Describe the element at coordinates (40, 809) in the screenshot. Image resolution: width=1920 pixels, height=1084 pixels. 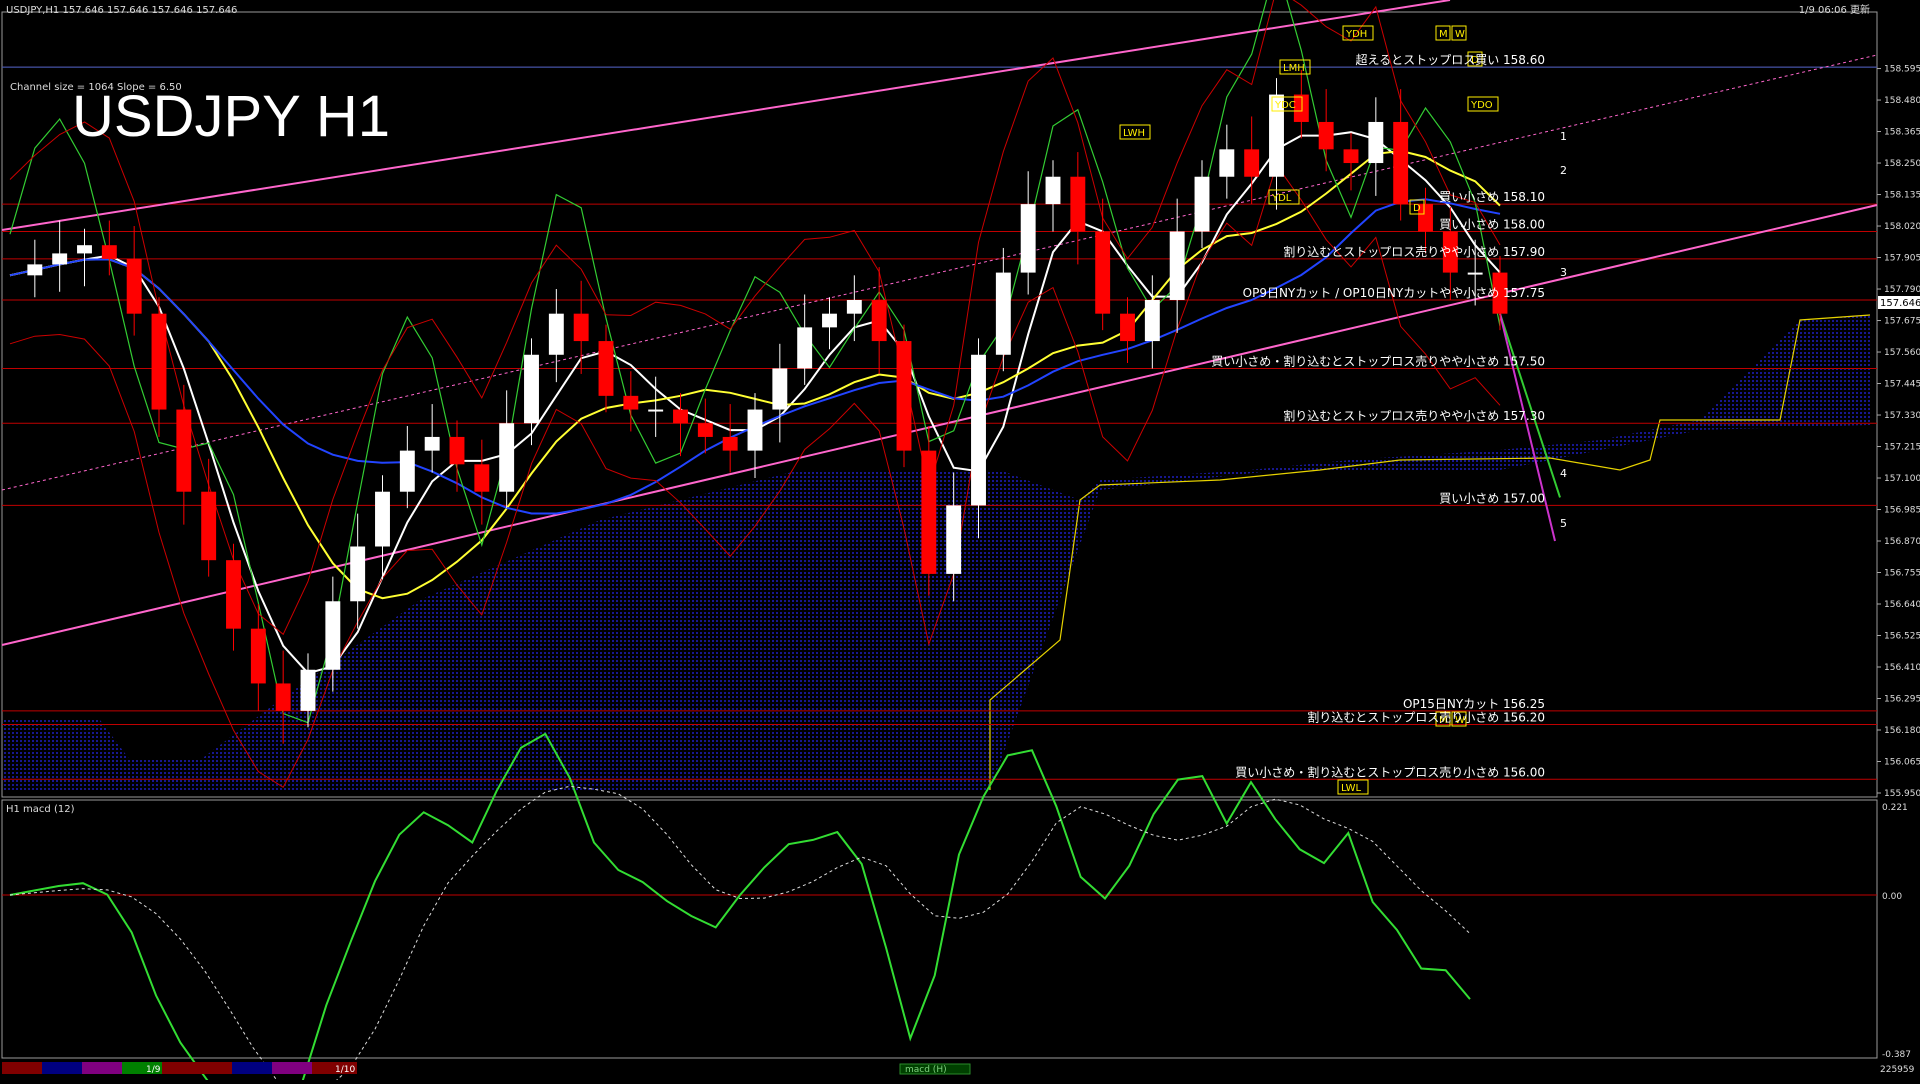
I see `macd-label: H1 macd (12)` at that location.